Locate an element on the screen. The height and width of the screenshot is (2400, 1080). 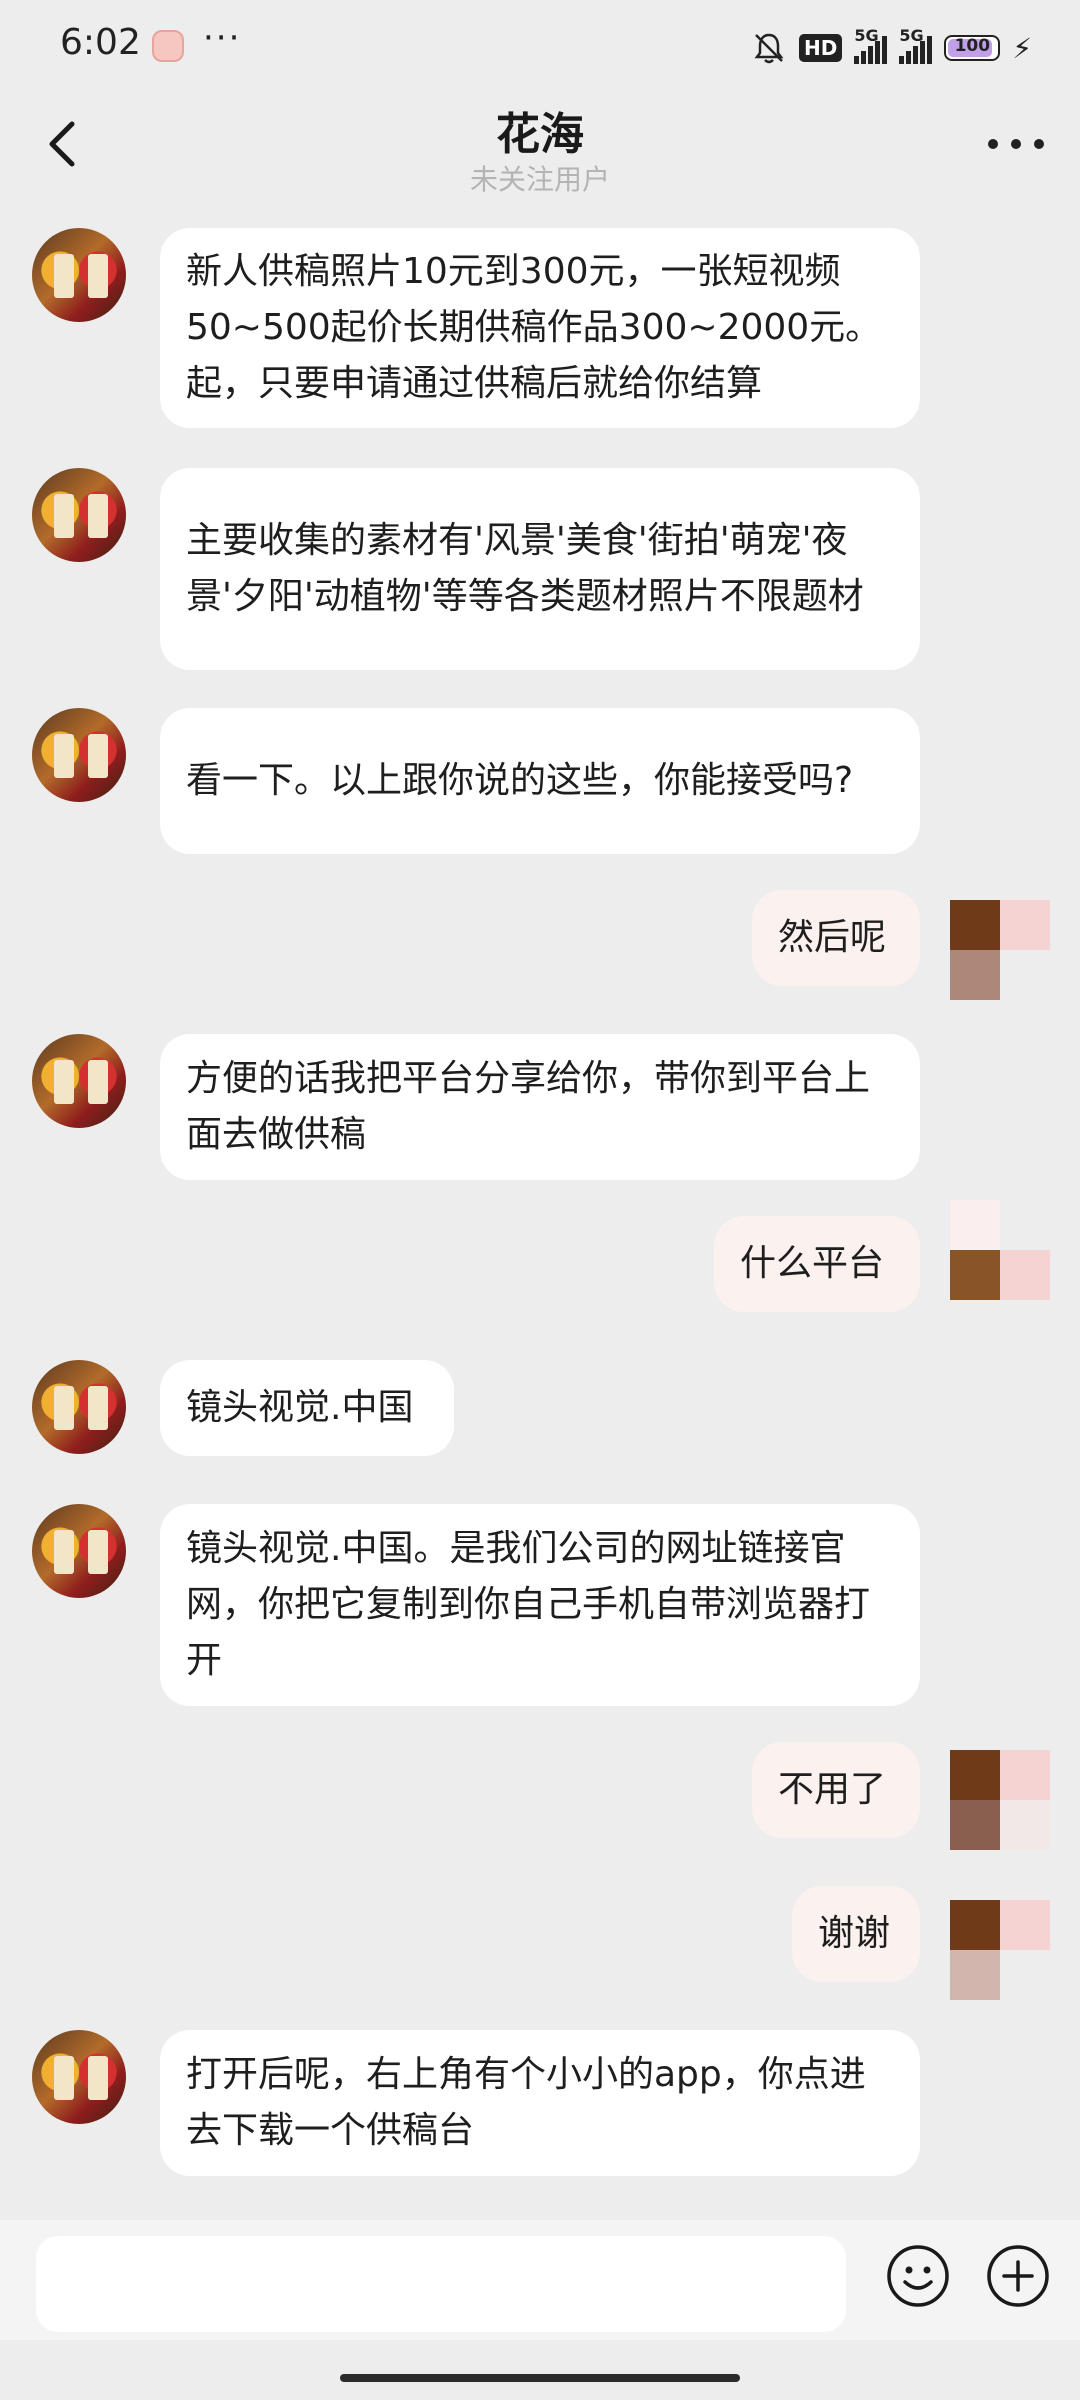
message-text: 不用了 is located at coordinates (832, 1789).